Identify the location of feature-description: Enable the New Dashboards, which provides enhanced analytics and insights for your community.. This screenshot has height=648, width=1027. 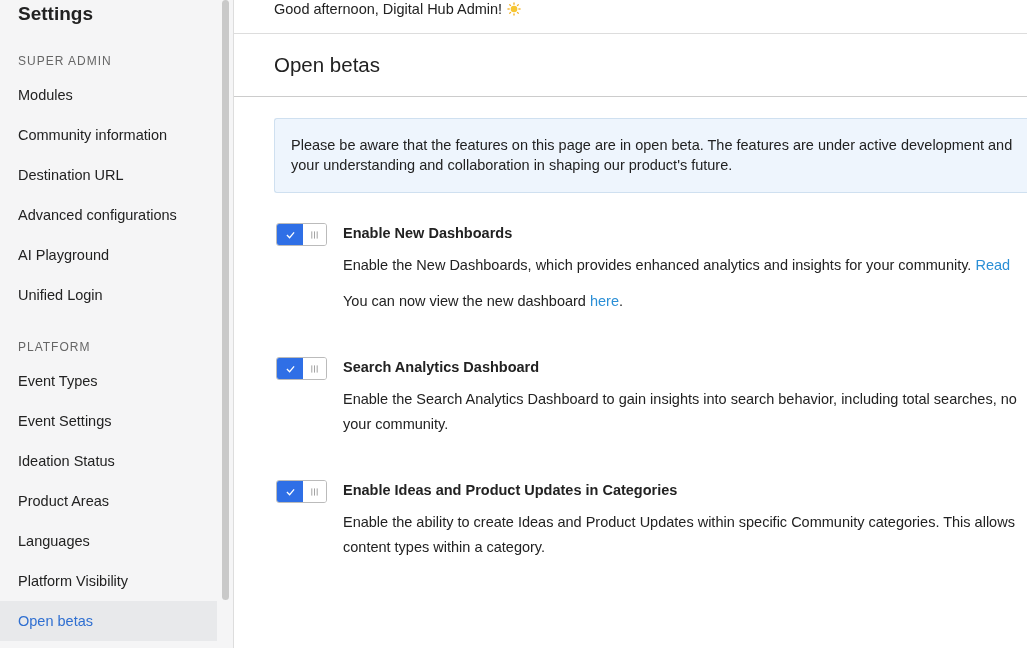
(657, 265).